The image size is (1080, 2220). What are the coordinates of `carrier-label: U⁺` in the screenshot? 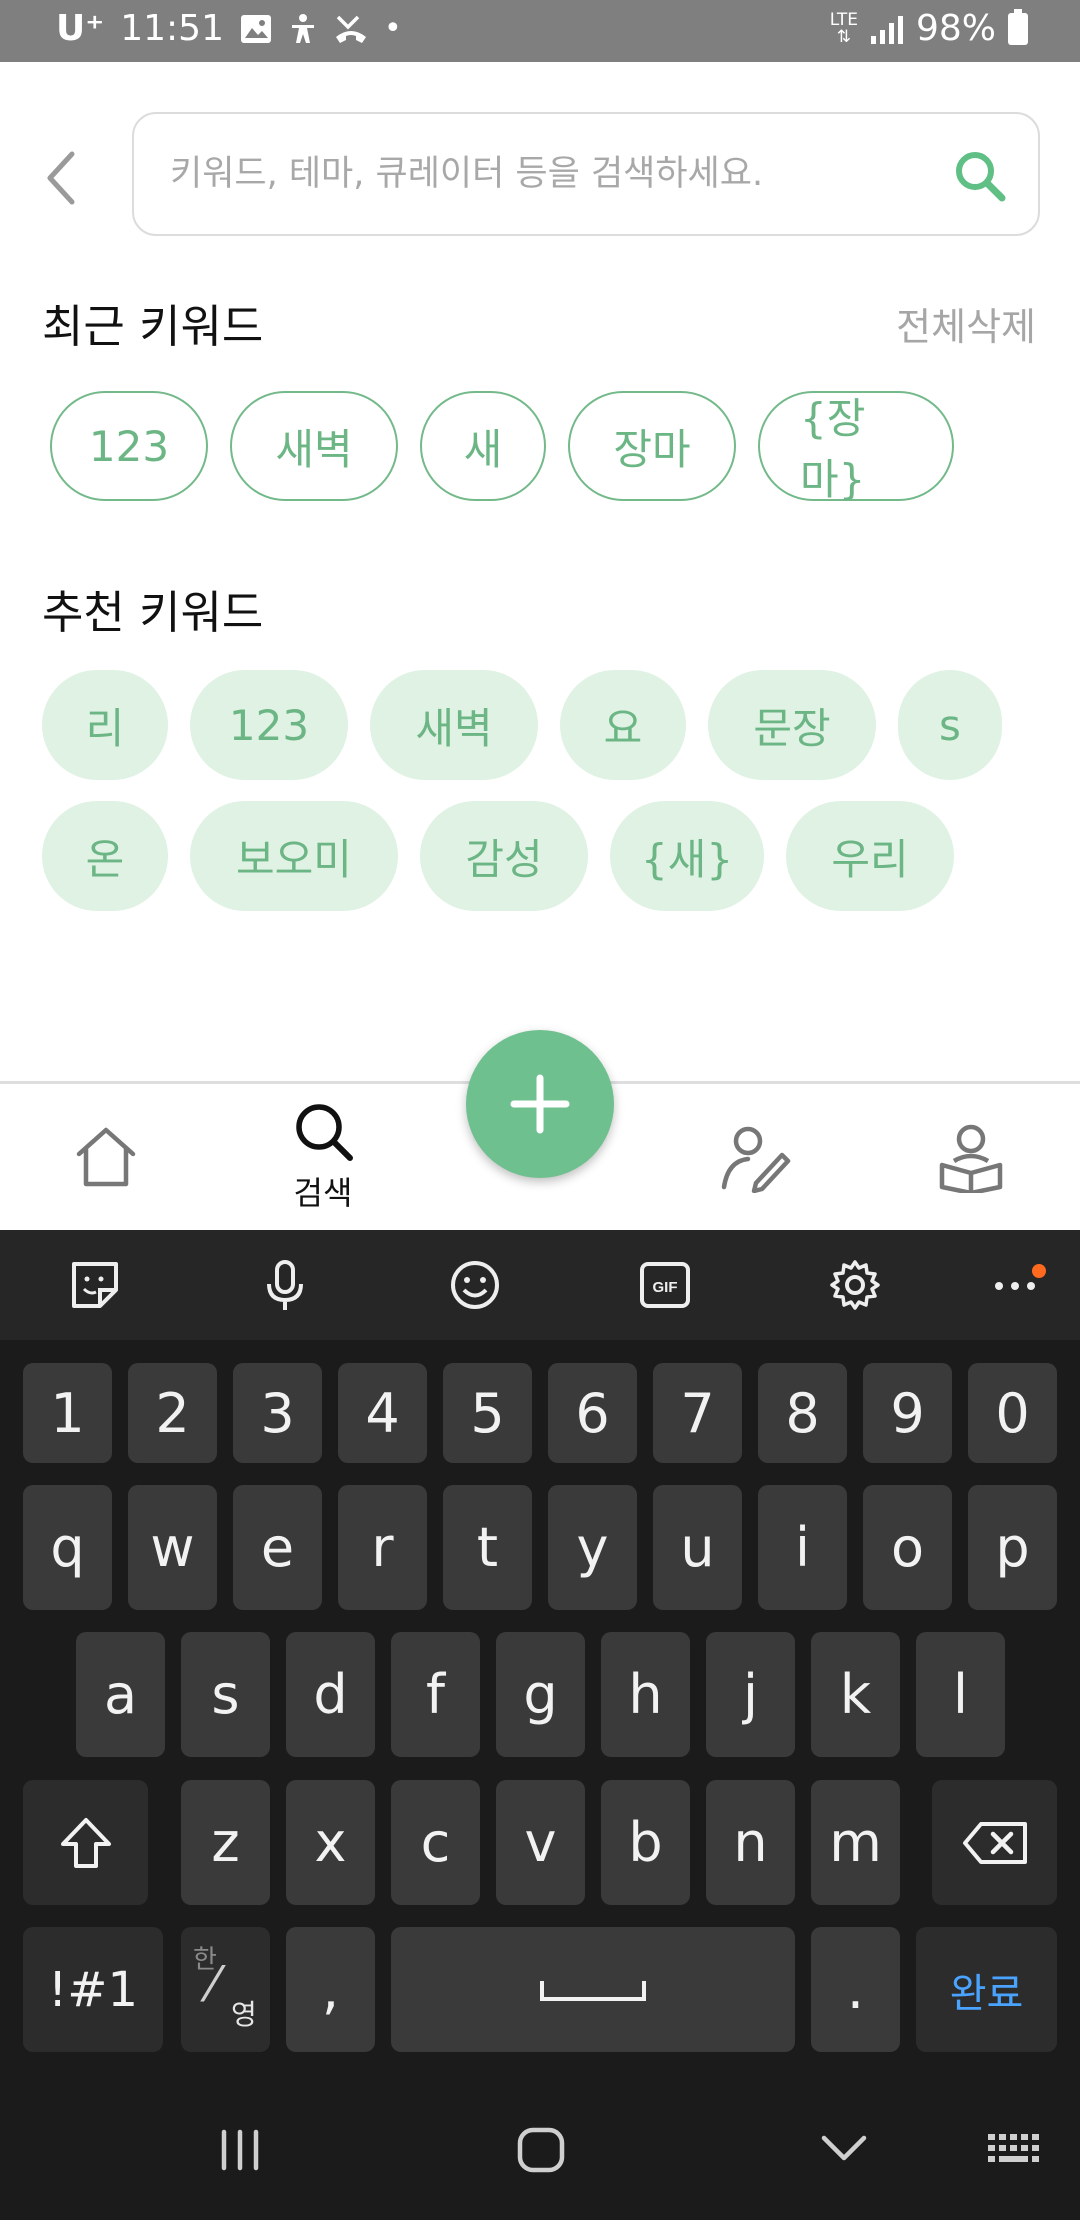 It's located at (80, 28).